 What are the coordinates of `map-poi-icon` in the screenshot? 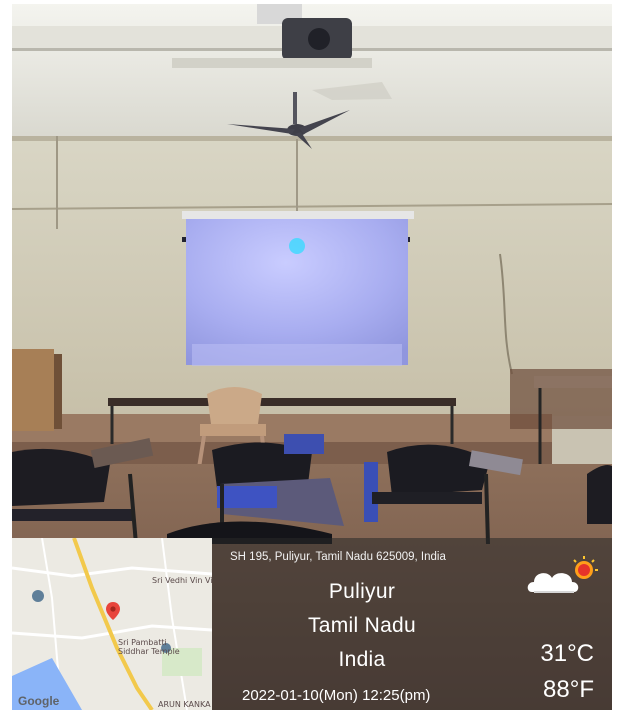 It's located at (38, 596).